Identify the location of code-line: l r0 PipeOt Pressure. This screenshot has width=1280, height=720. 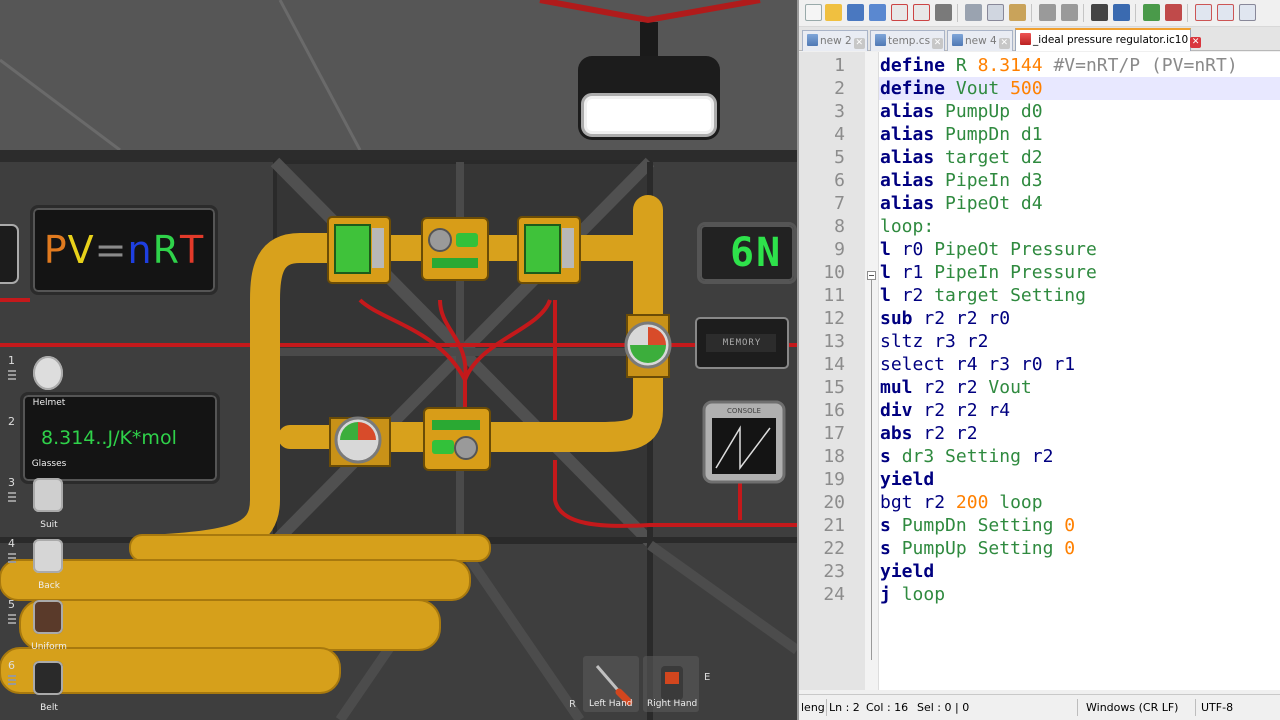
(988, 249).